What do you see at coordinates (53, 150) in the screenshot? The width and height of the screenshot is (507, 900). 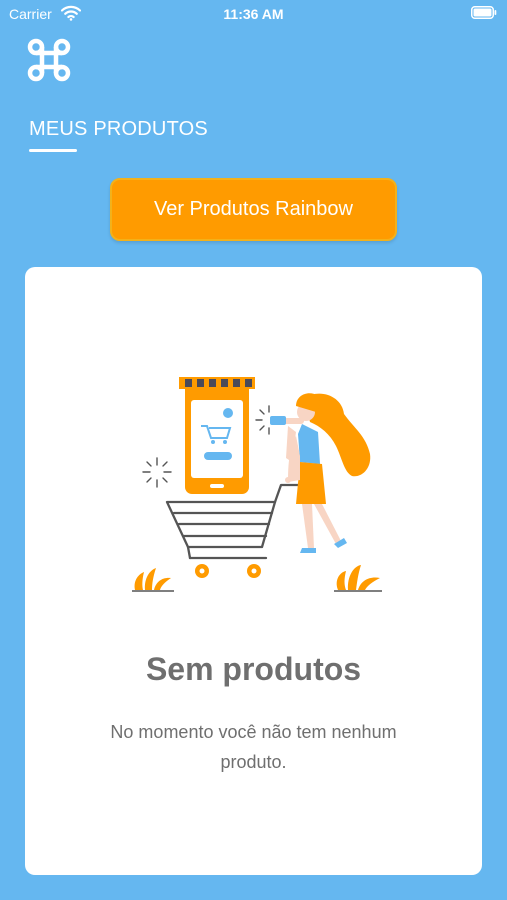 I see `tab-active-indicator` at bounding box center [53, 150].